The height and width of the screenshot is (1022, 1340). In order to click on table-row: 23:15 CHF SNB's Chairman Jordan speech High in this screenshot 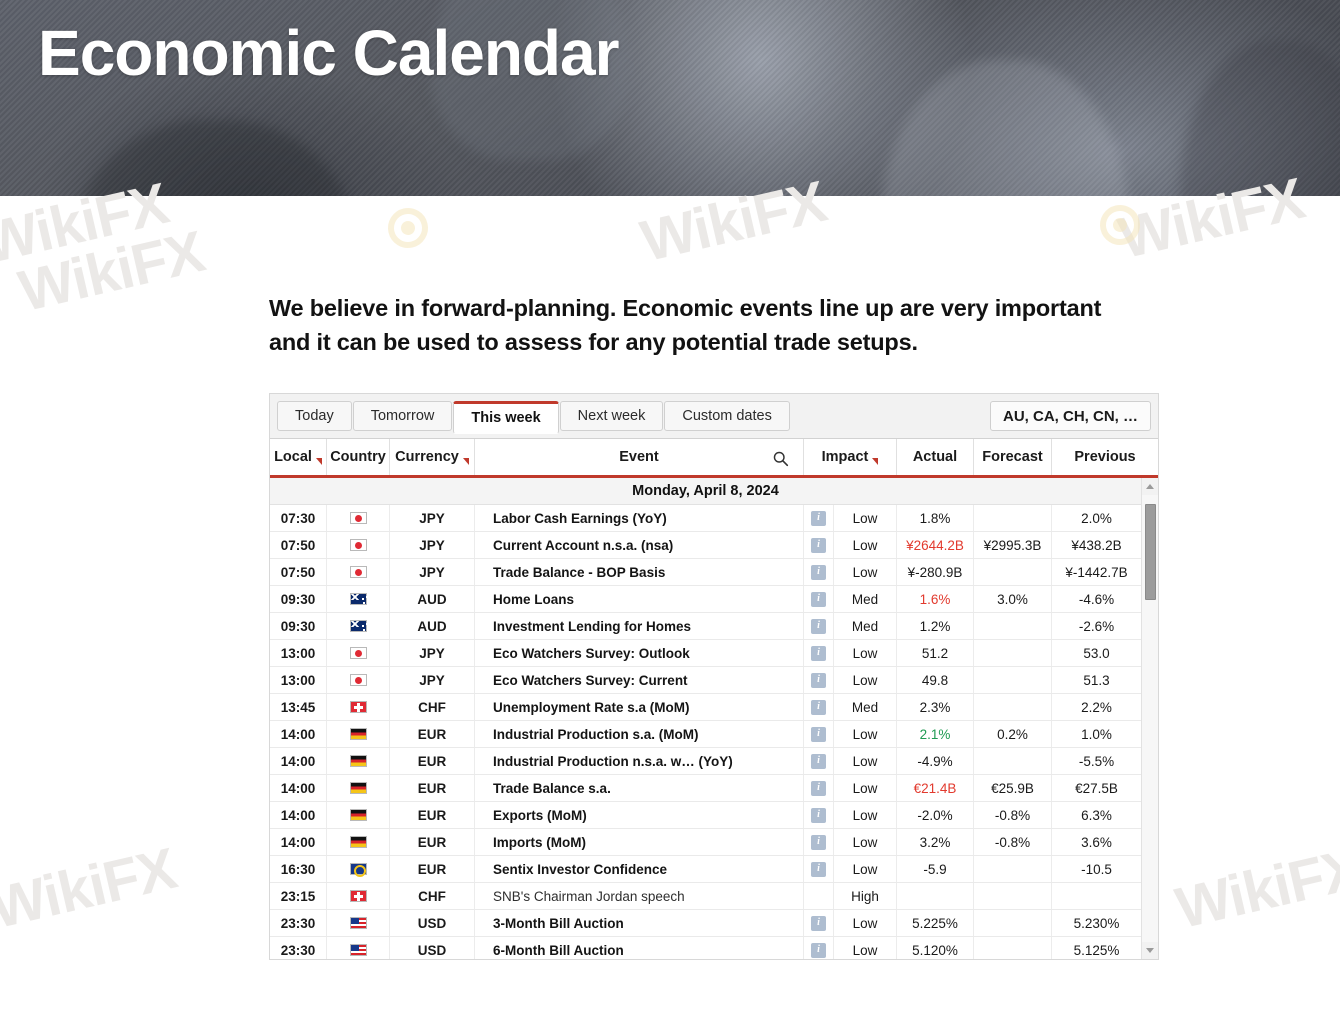, I will do `click(705, 896)`.